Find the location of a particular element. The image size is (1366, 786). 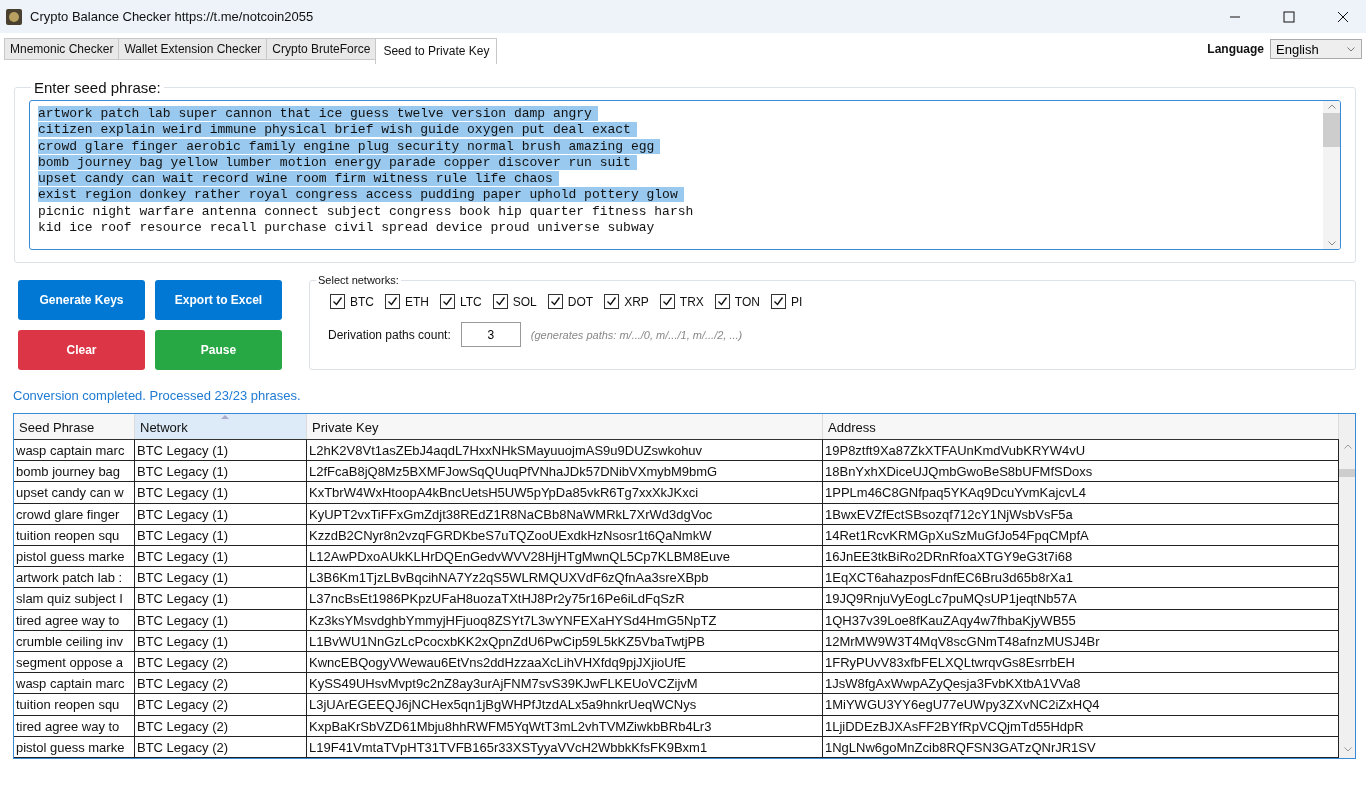

derivation-hint: (generates paths: m/.../0, m/.../1, m/.../2, ...) is located at coordinates (636, 334).